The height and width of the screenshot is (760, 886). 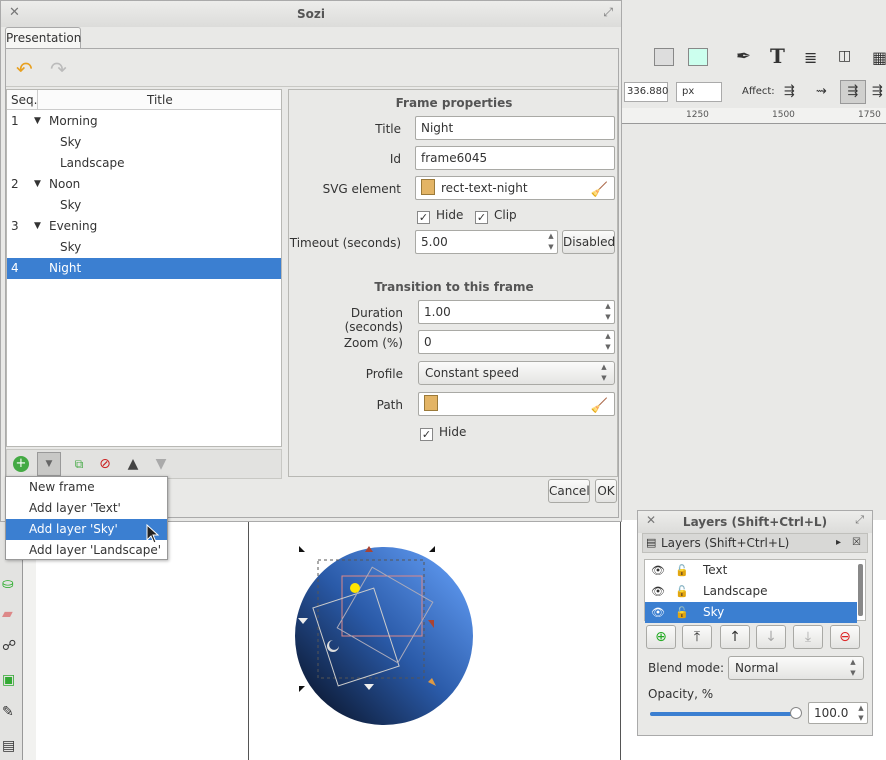 What do you see at coordinates (588, 242) in the screenshot?
I see `disabled-button: Disabled` at bounding box center [588, 242].